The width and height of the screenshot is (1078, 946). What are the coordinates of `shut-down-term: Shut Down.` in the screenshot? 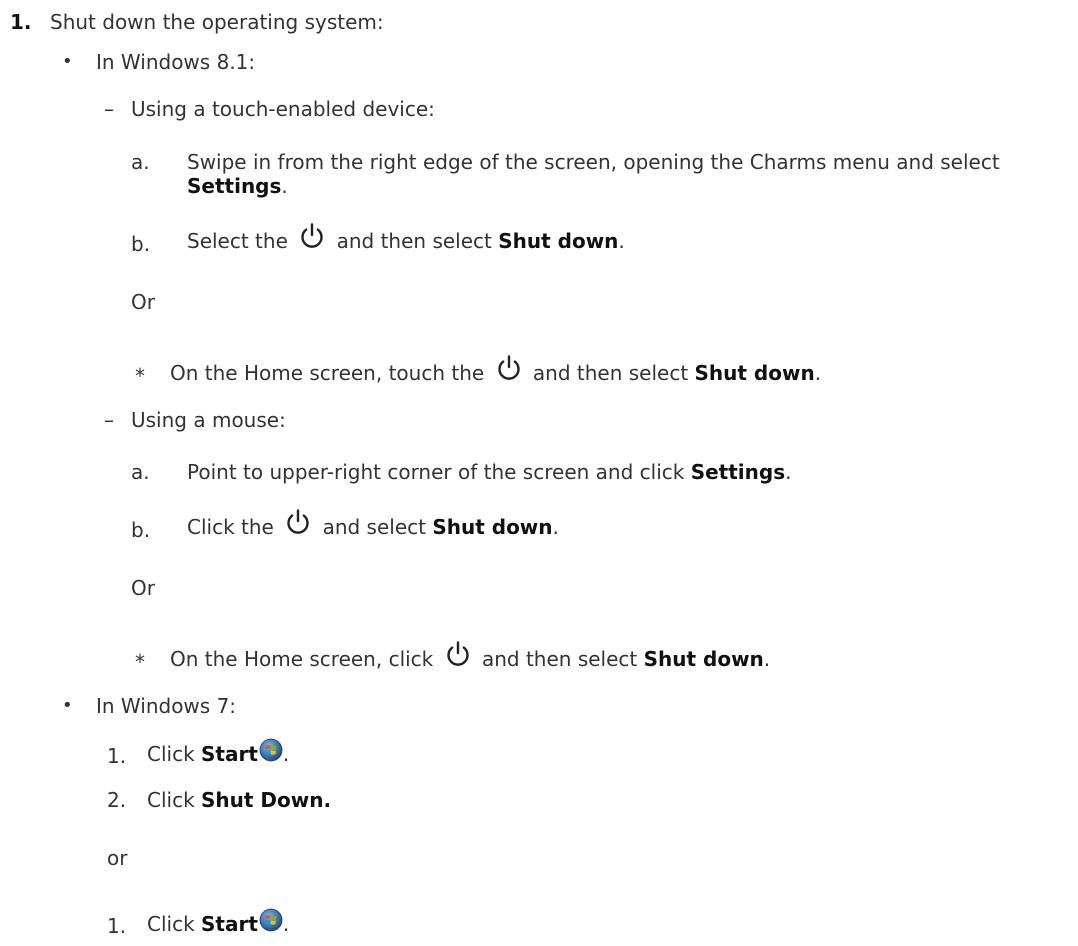 It's located at (266, 800).